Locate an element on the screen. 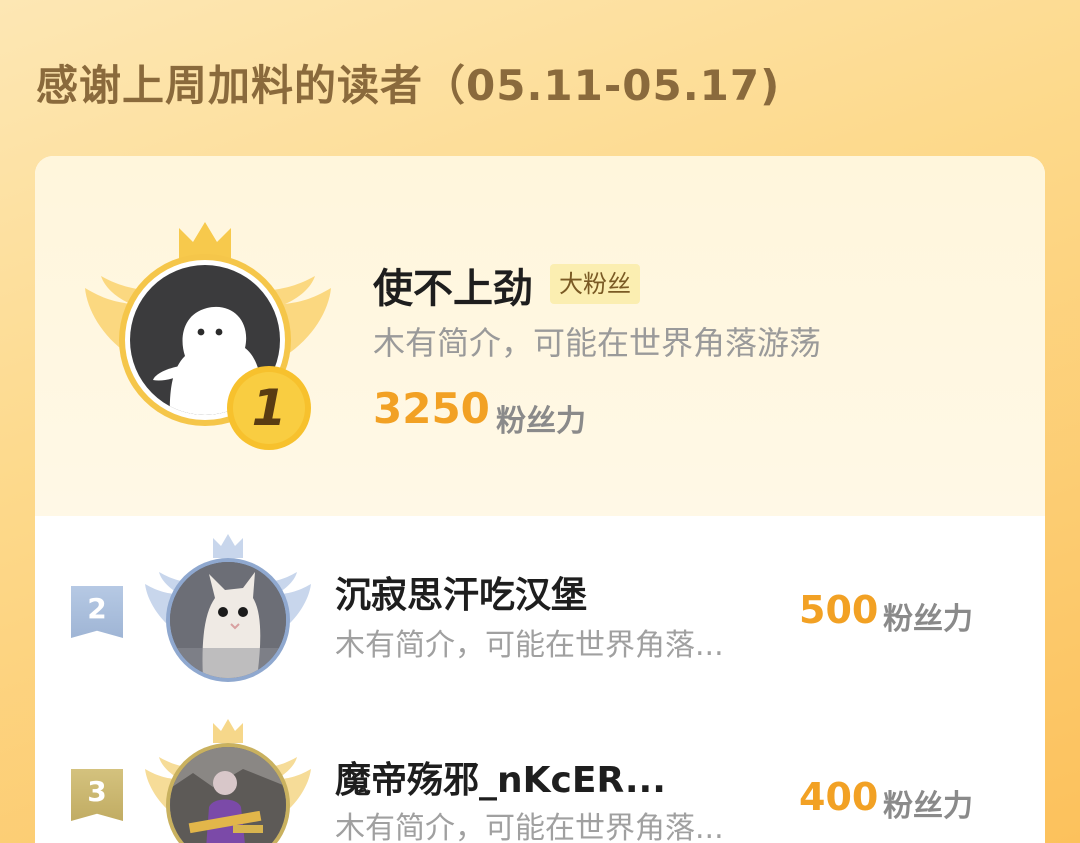 The height and width of the screenshot is (843, 1080). rank-badge: 2 is located at coordinates (97, 612).